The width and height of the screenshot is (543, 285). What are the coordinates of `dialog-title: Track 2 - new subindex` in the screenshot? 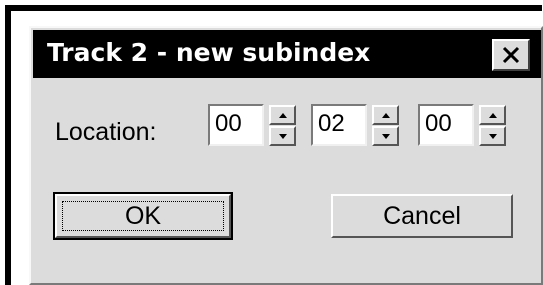 It's located at (209, 52).